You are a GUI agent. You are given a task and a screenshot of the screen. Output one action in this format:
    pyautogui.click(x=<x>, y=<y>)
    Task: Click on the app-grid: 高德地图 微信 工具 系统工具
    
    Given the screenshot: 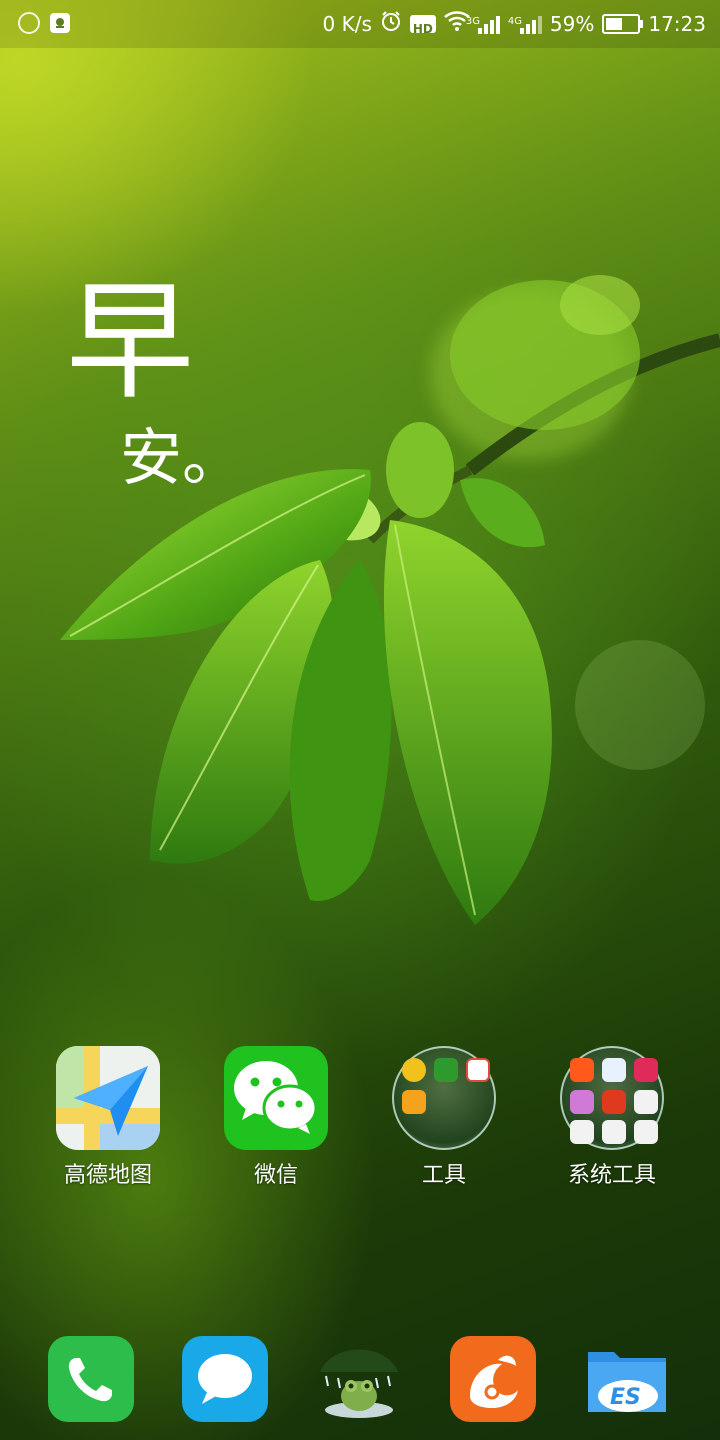 What is the action you would take?
    pyautogui.click(x=360, y=1126)
    